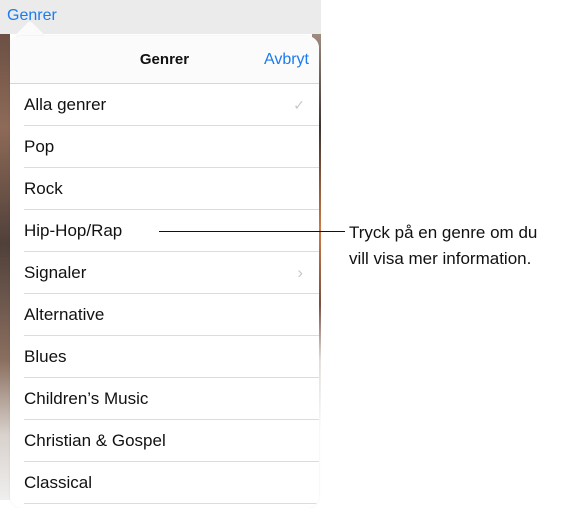 This screenshot has height=508, width=576. What do you see at coordinates (43, 188) in the screenshot?
I see `genre-label: Rock` at bounding box center [43, 188].